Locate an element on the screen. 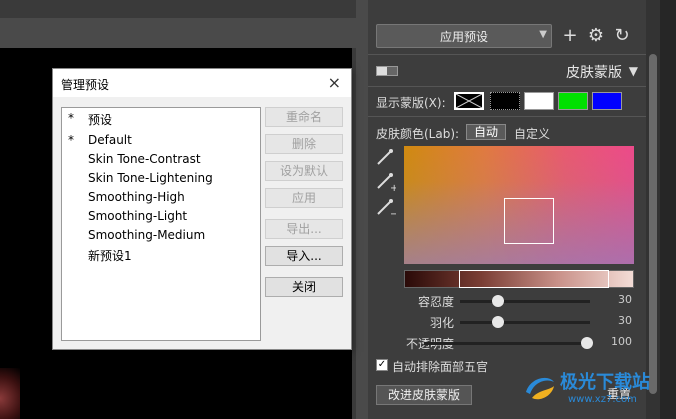  image-fragment is located at coordinates (10, 393).